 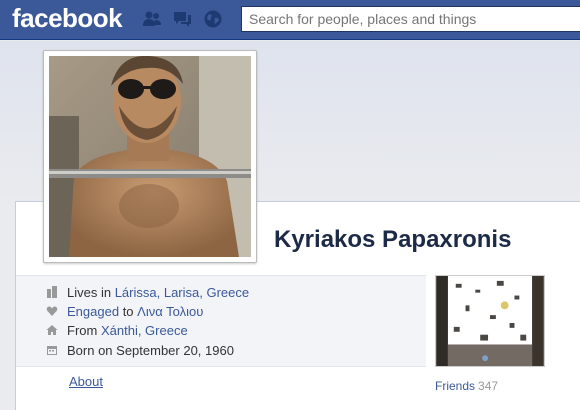 I want to click on top-navigation-bar: facebook, so click(x=290, y=20).